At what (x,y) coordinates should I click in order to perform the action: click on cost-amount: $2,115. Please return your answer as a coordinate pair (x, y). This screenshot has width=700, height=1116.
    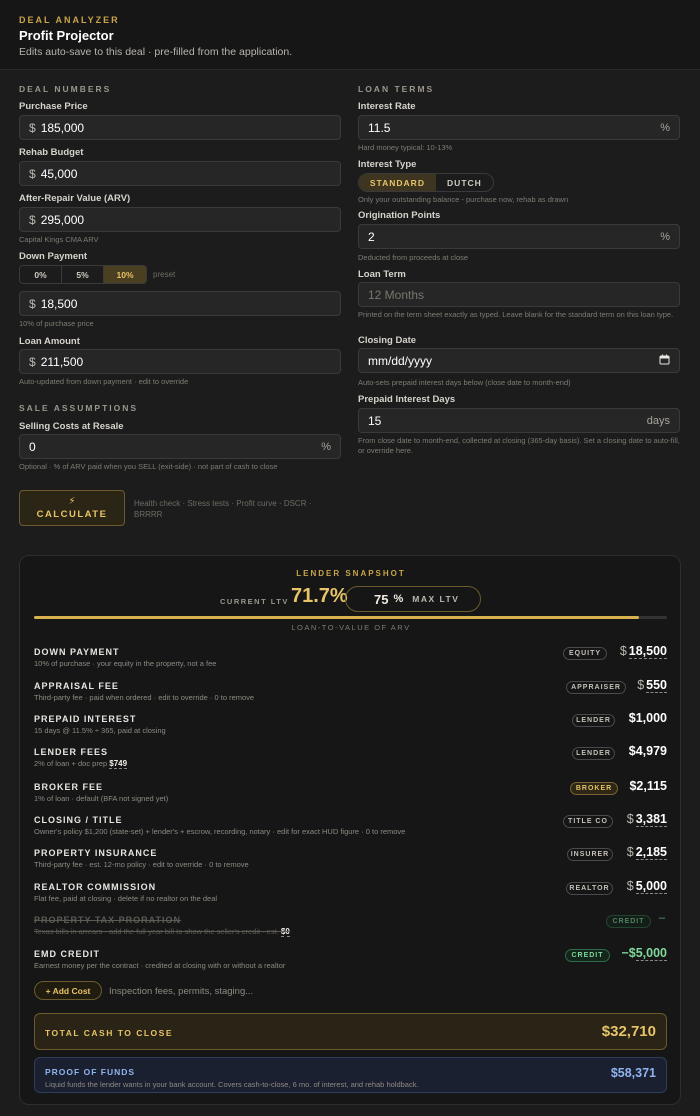
    Looking at the image, I should click on (648, 786).